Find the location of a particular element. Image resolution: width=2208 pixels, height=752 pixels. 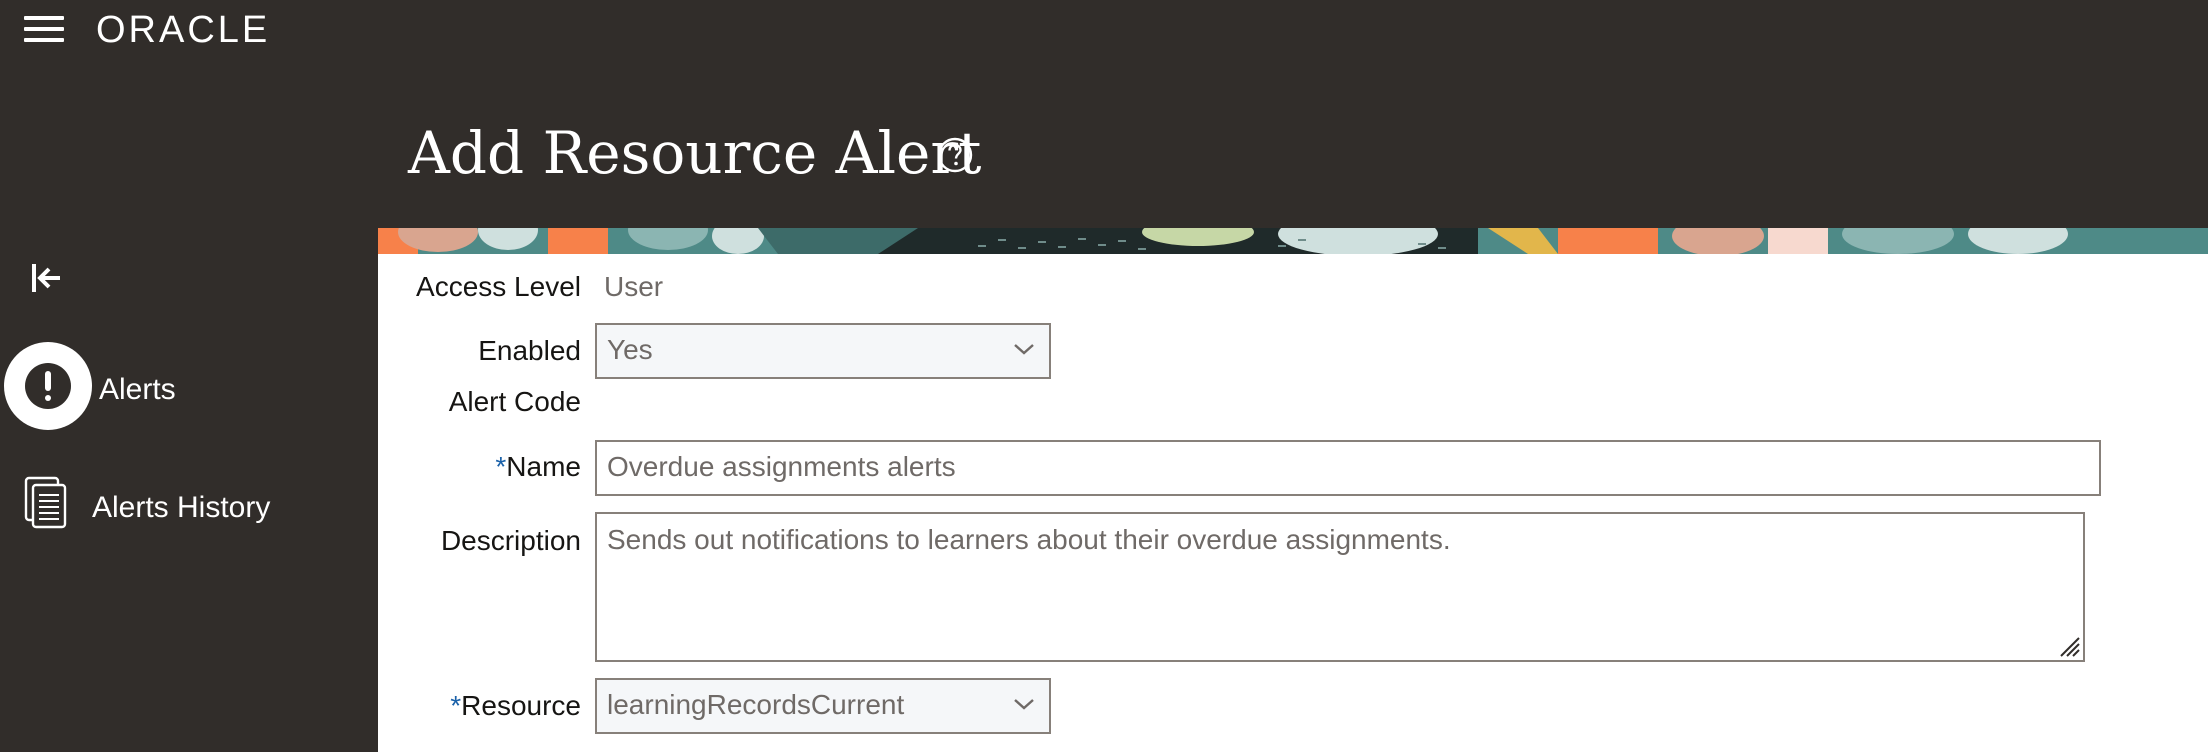

page-title: Add Resource Alert is located at coordinates (695, 153).